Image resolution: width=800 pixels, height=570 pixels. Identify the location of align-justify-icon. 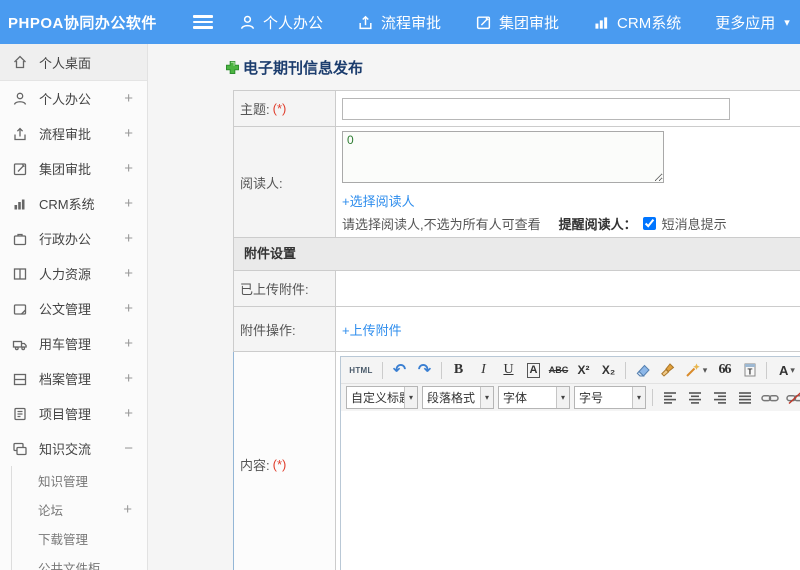
(744, 397).